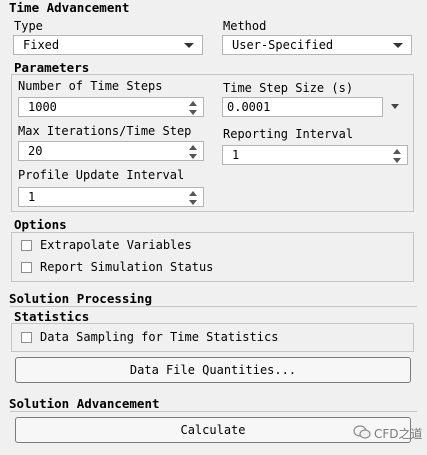  I want to click on profile-value: 1, so click(32, 197).